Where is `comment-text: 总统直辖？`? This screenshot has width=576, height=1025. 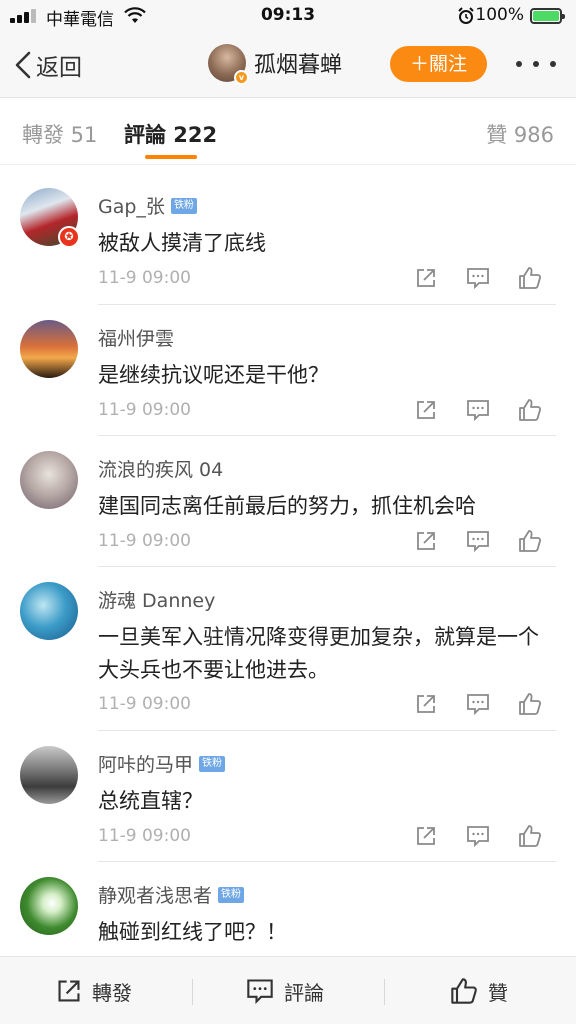 comment-text: 总统直辖？ is located at coordinates (150, 801).